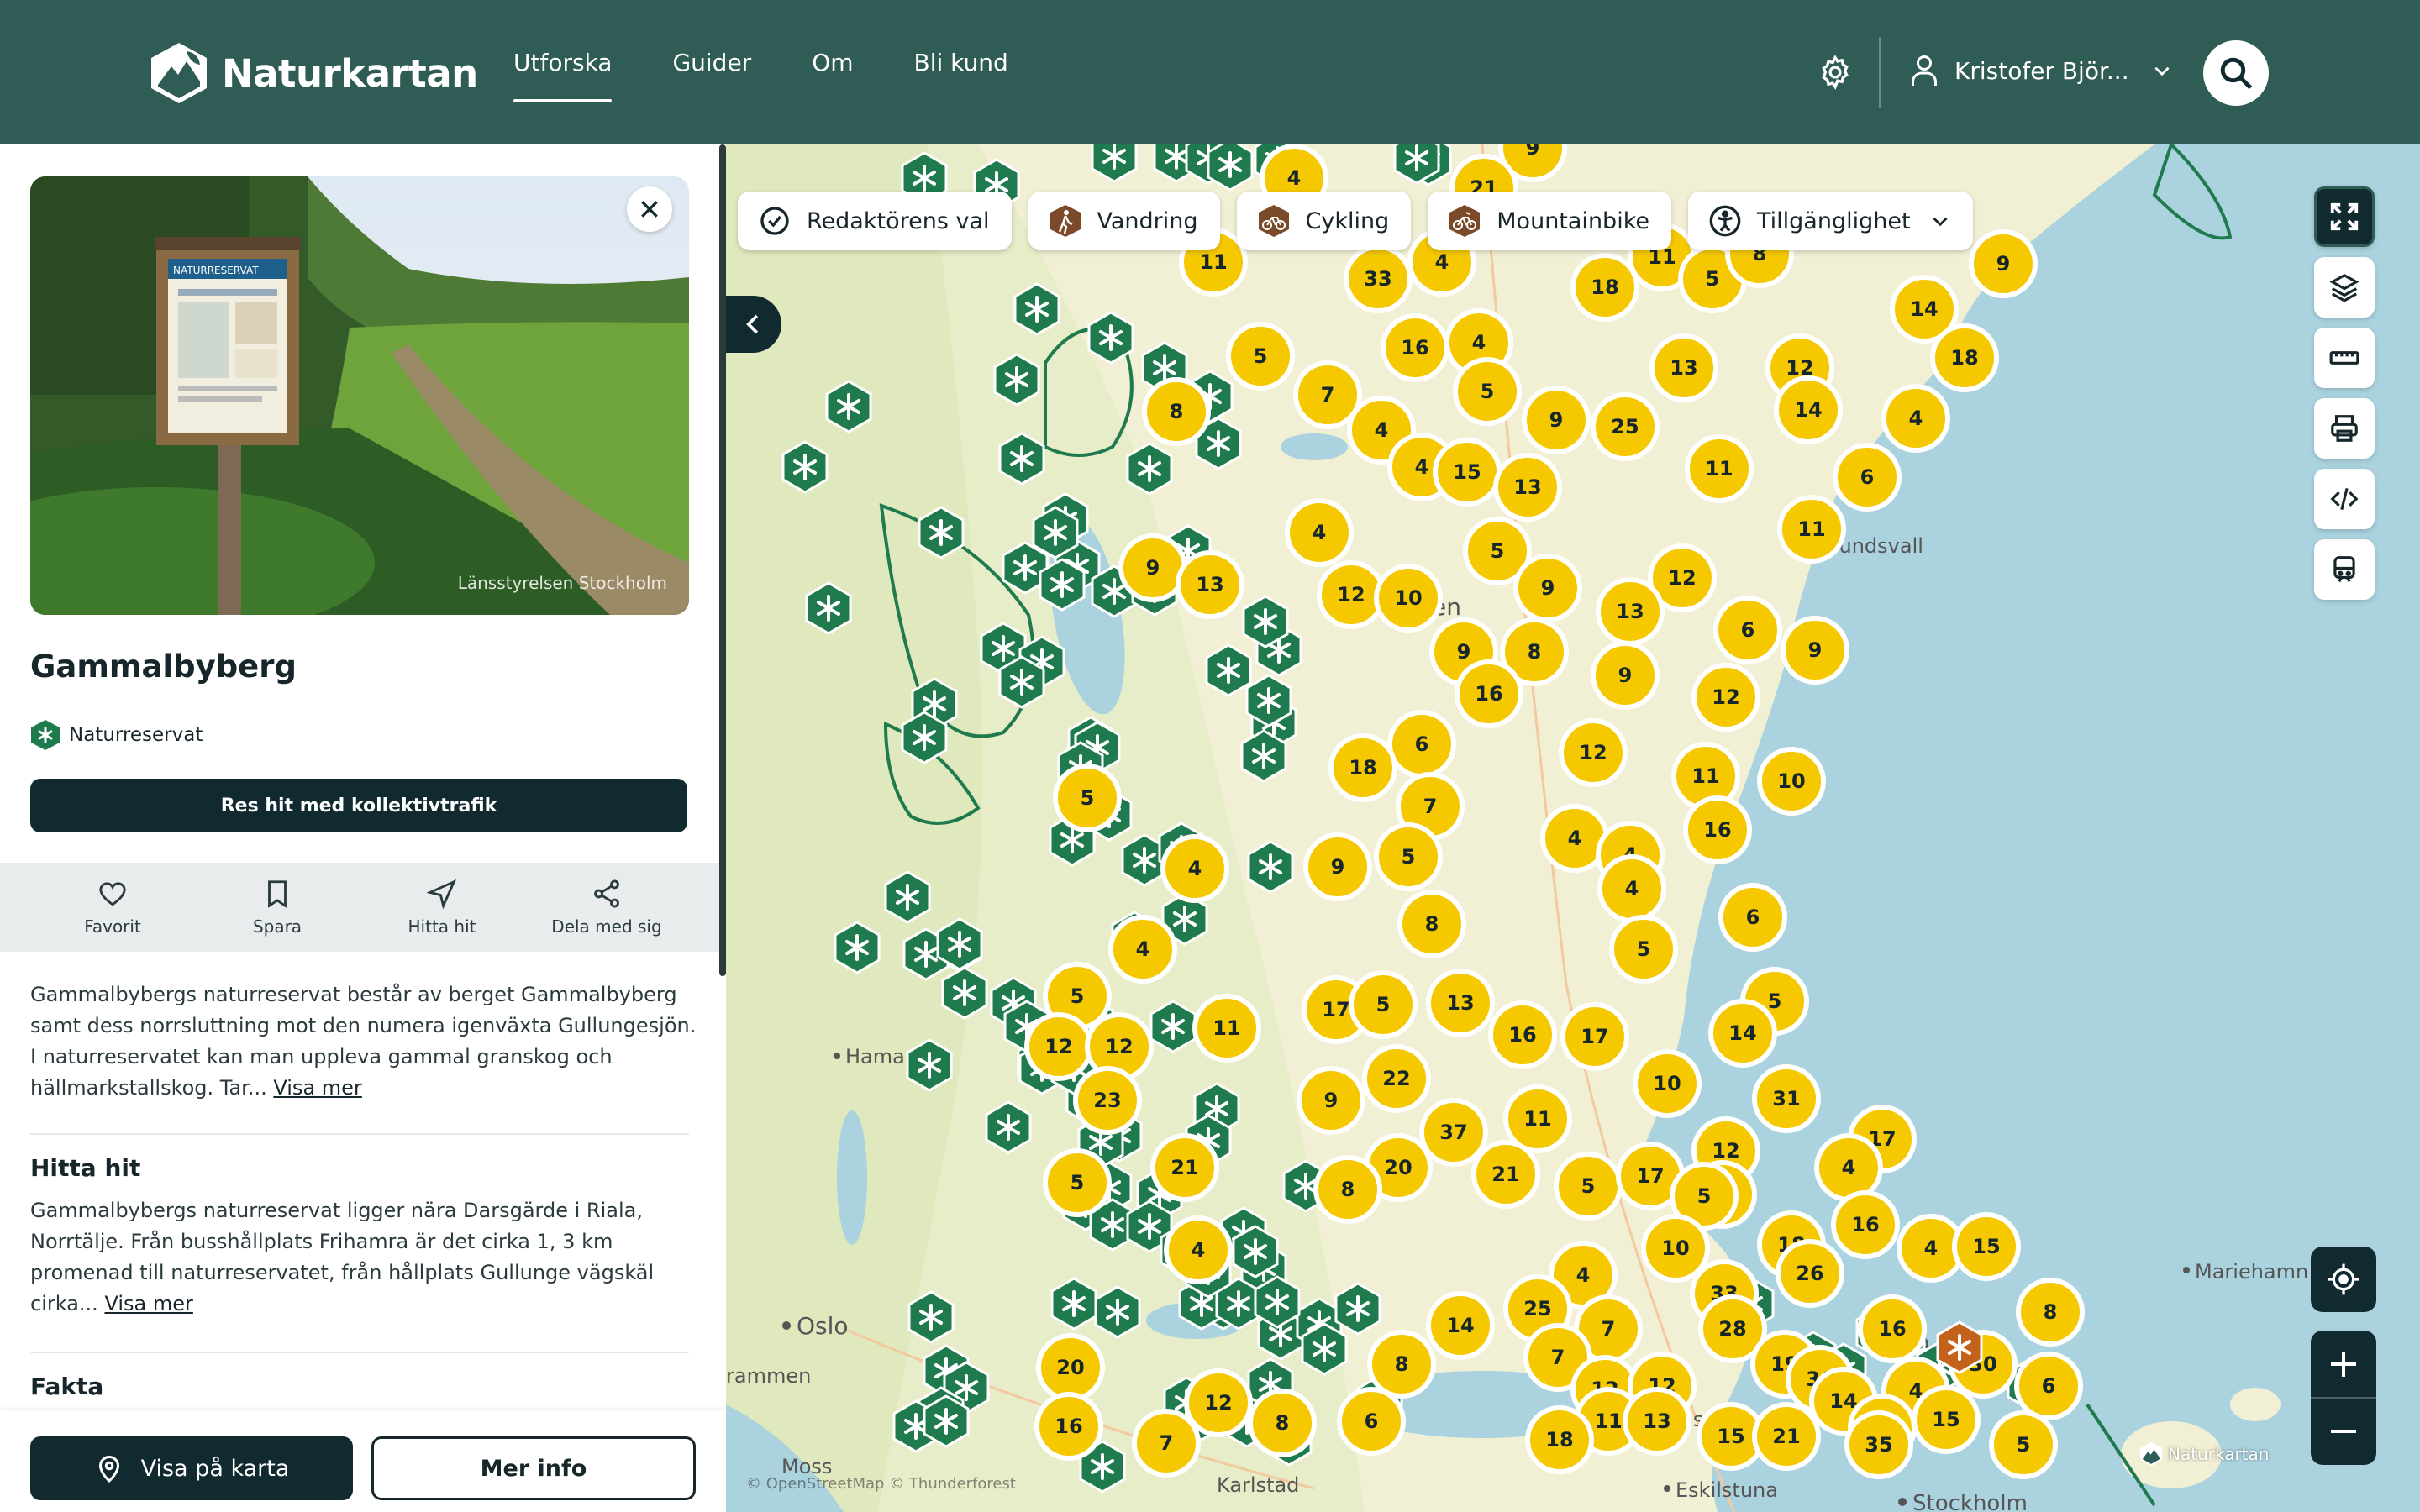 This screenshot has height=1512, width=2420. Describe the element at coordinates (1787, 1098) in the screenshot. I see `cluster-marker: 31` at that location.